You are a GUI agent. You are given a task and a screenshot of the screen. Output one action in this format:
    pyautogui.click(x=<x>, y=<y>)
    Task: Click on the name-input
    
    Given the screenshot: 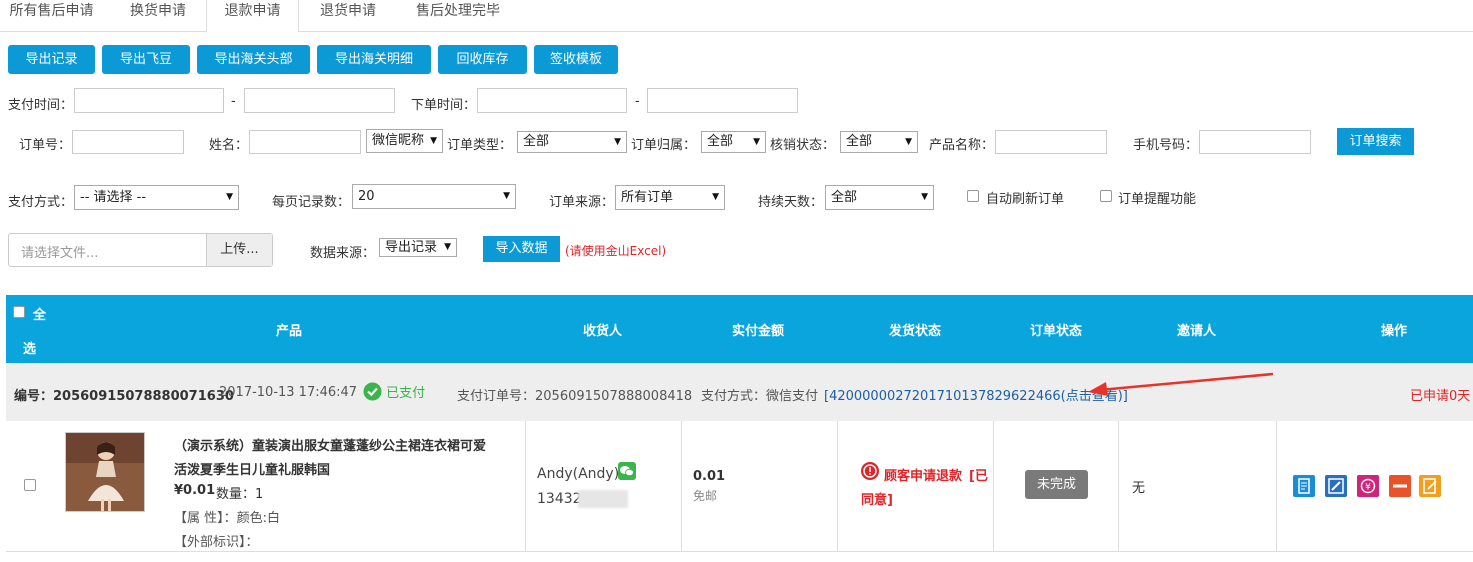 What is the action you would take?
    pyautogui.click(x=305, y=142)
    